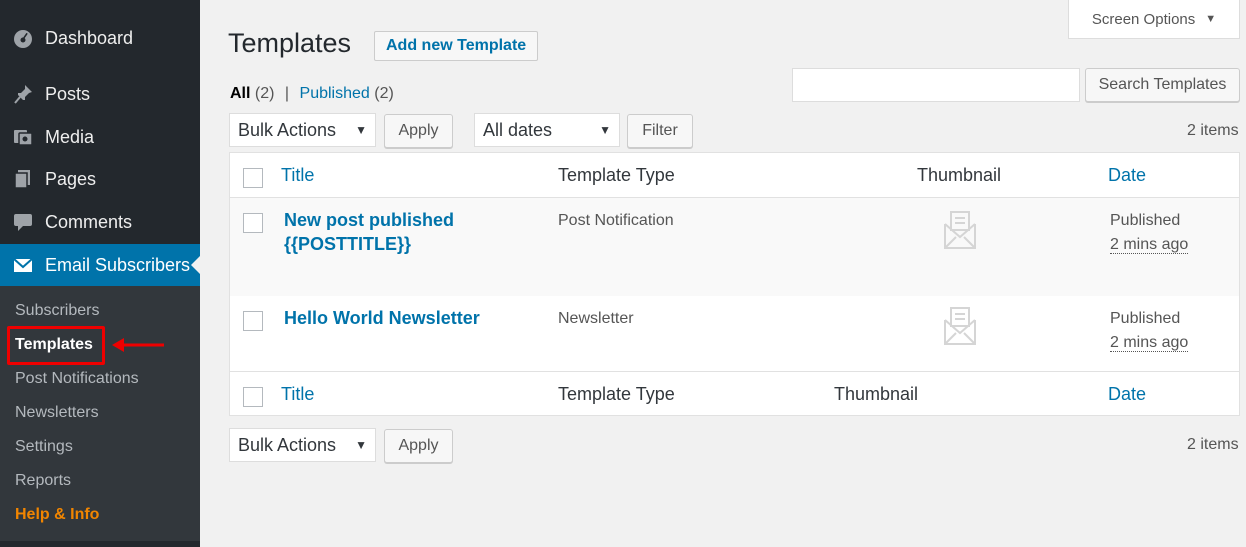 Image resolution: width=1246 pixels, height=547 pixels. I want to click on bulk-actions-select-bottom: Bulk Actions ▼, so click(302, 445).